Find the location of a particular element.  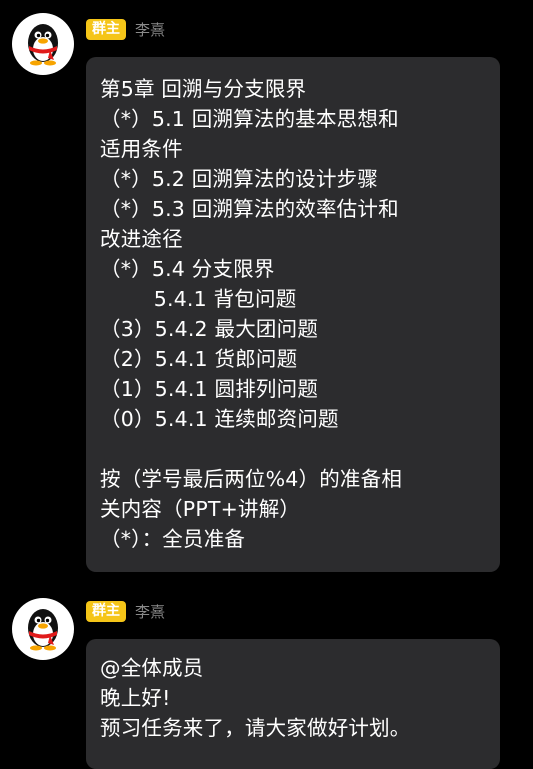

message-line: 关内容（PPT+讲解） is located at coordinates (200, 509).